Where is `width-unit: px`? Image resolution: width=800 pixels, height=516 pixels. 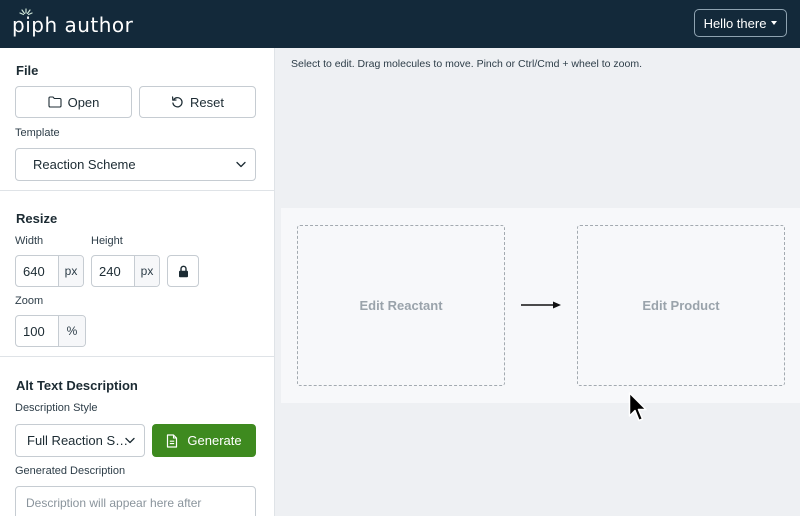
width-unit: px is located at coordinates (71, 271).